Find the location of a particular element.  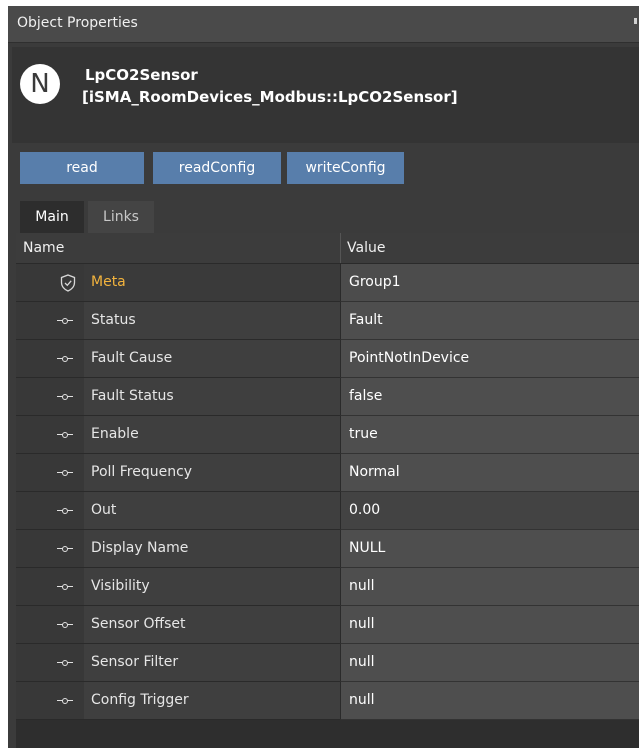

property-label-enable: Enable is located at coordinates (115, 434).